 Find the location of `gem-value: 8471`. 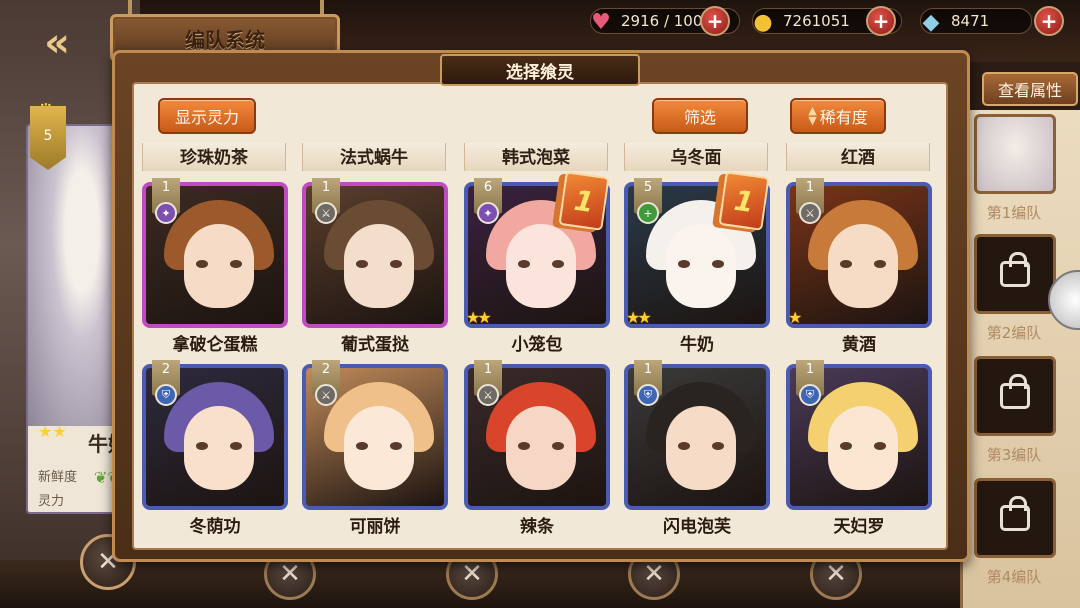

gem-value: 8471 is located at coordinates (970, 21).